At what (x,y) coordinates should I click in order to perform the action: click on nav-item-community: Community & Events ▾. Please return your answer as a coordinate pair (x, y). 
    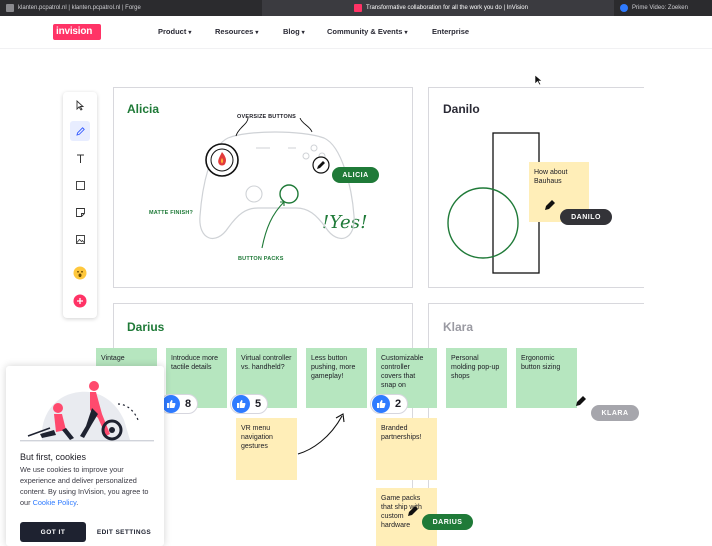
    Looking at the image, I should click on (367, 31).